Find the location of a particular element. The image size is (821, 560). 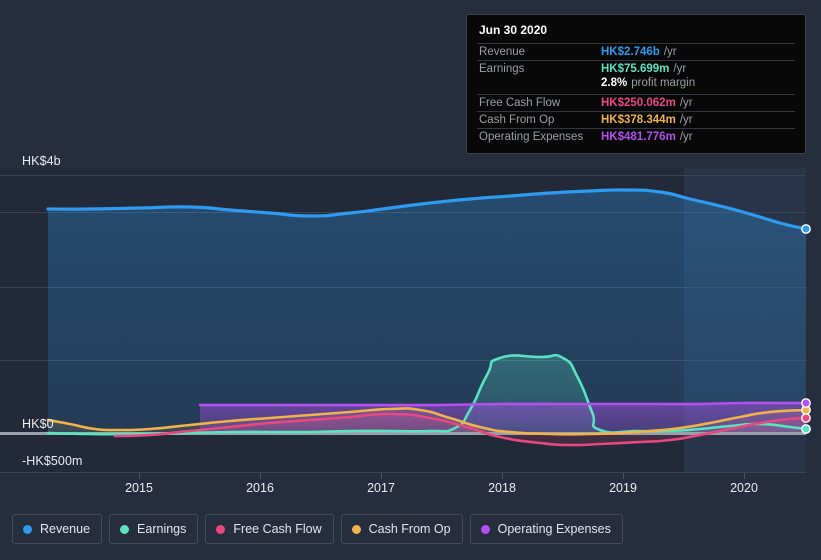

legend-item-free-cash-flow: Free Cash Flow is located at coordinates (269, 529).